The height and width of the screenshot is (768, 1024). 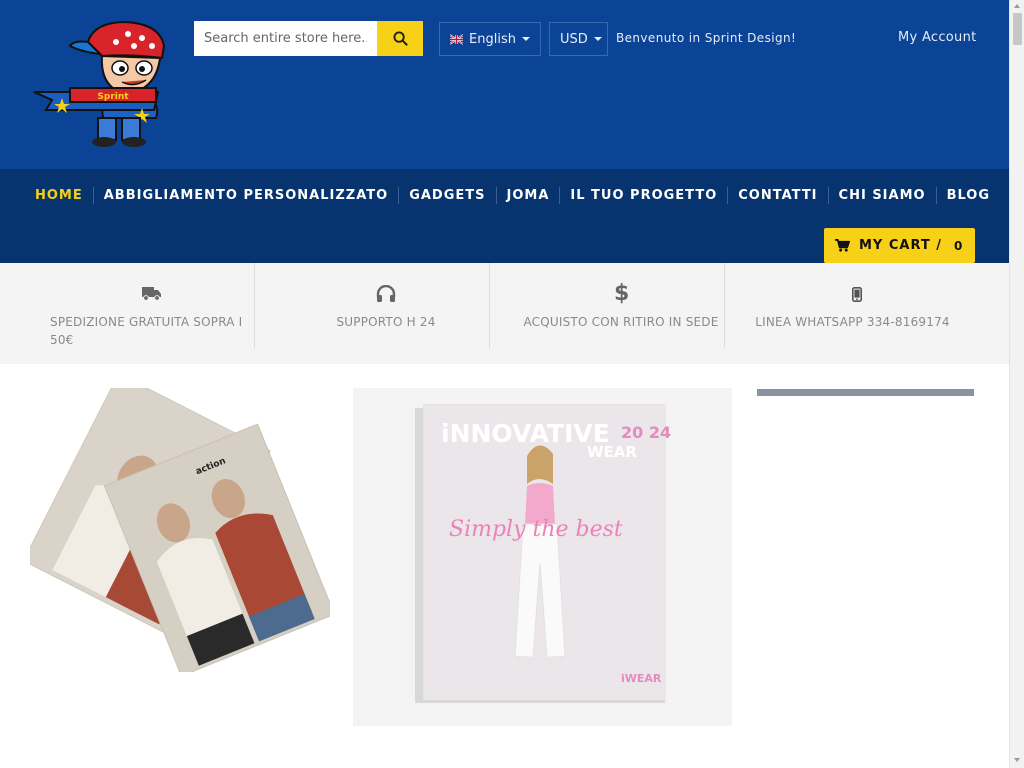 I want to click on feature-whatsapp: LINEA WHATSAPP 334-8169174, so click(x=852, y=313).